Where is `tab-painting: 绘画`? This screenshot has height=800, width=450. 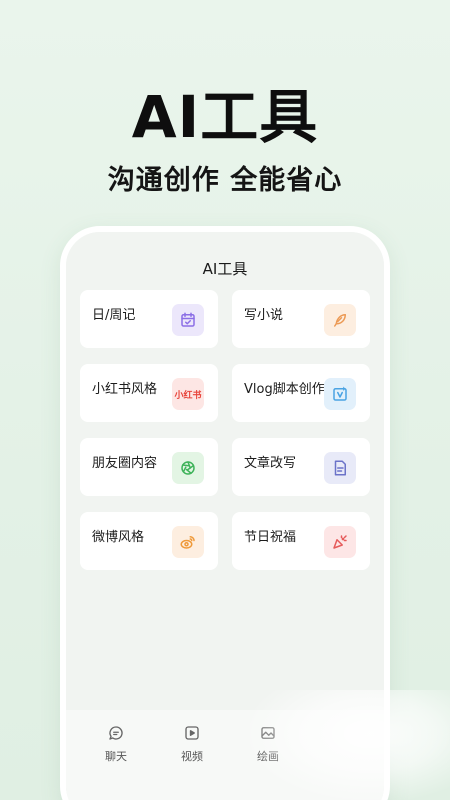 tab-painting: 绘画 is located at coordinates (268, 744).